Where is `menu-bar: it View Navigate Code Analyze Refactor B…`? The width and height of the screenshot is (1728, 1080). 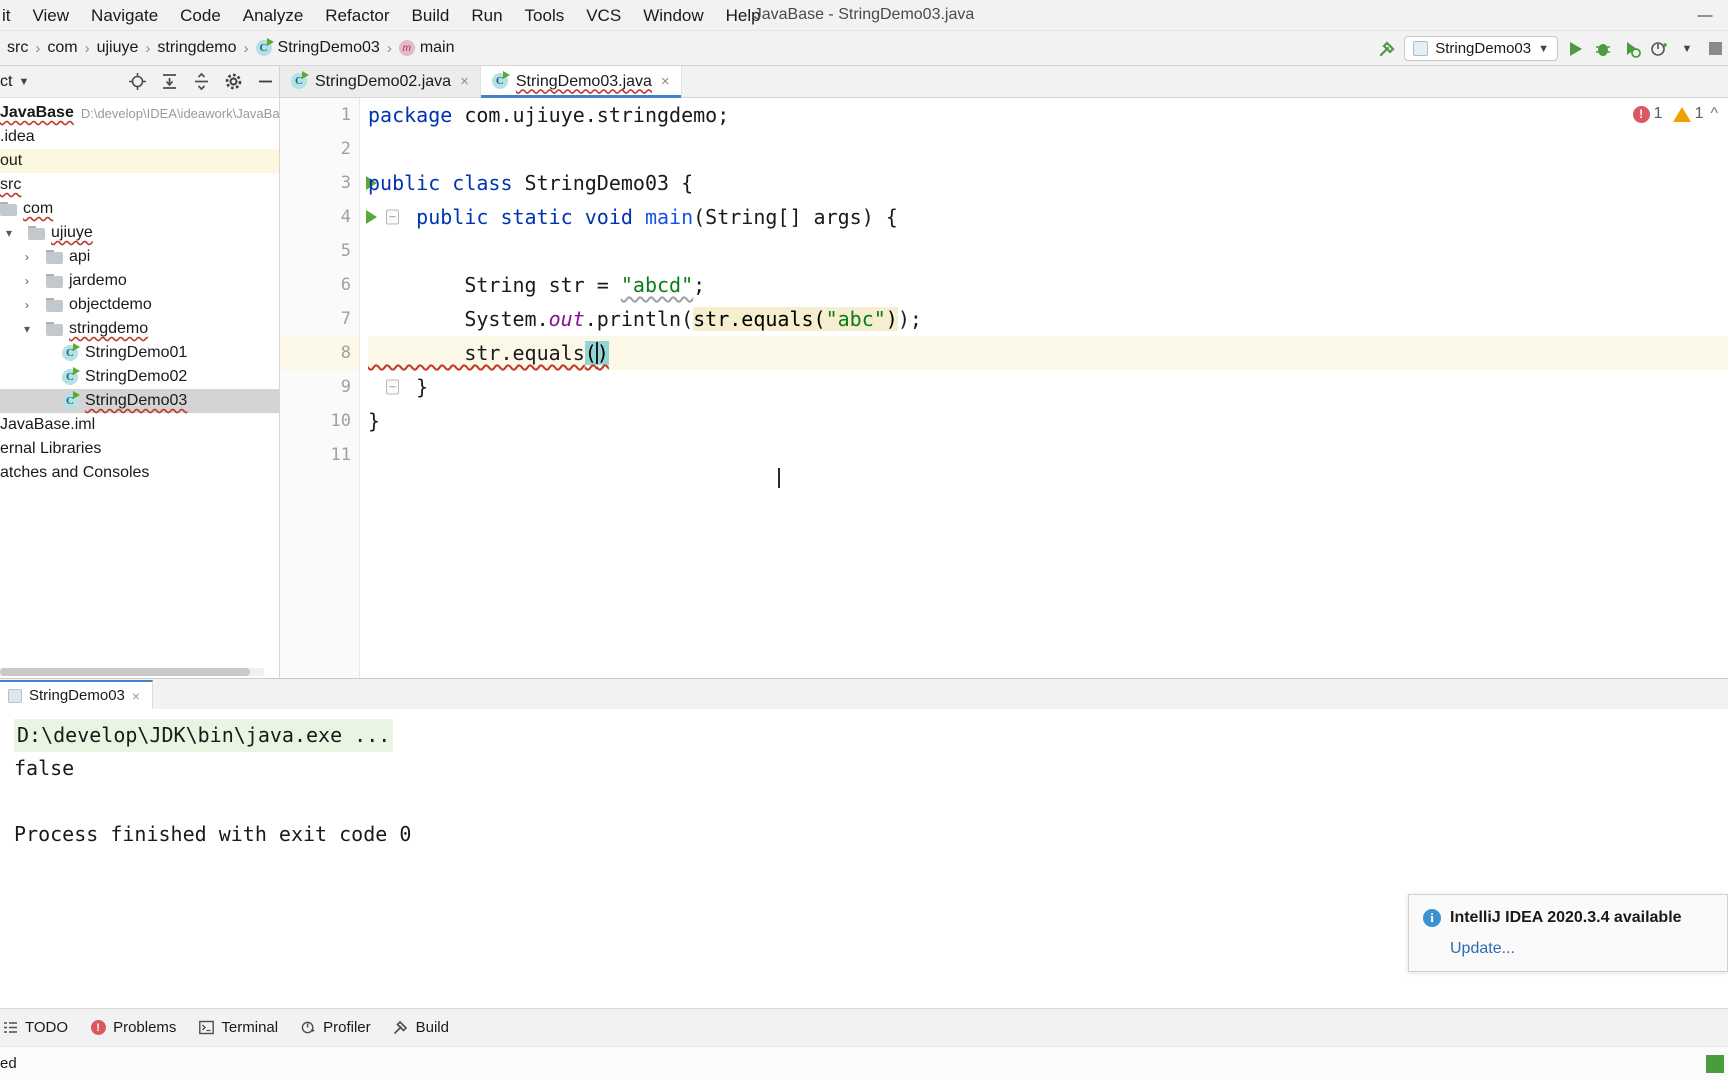 menu-bar: it View Navigate Code Analyze Refactor B… is located at coordinates (864, 15).